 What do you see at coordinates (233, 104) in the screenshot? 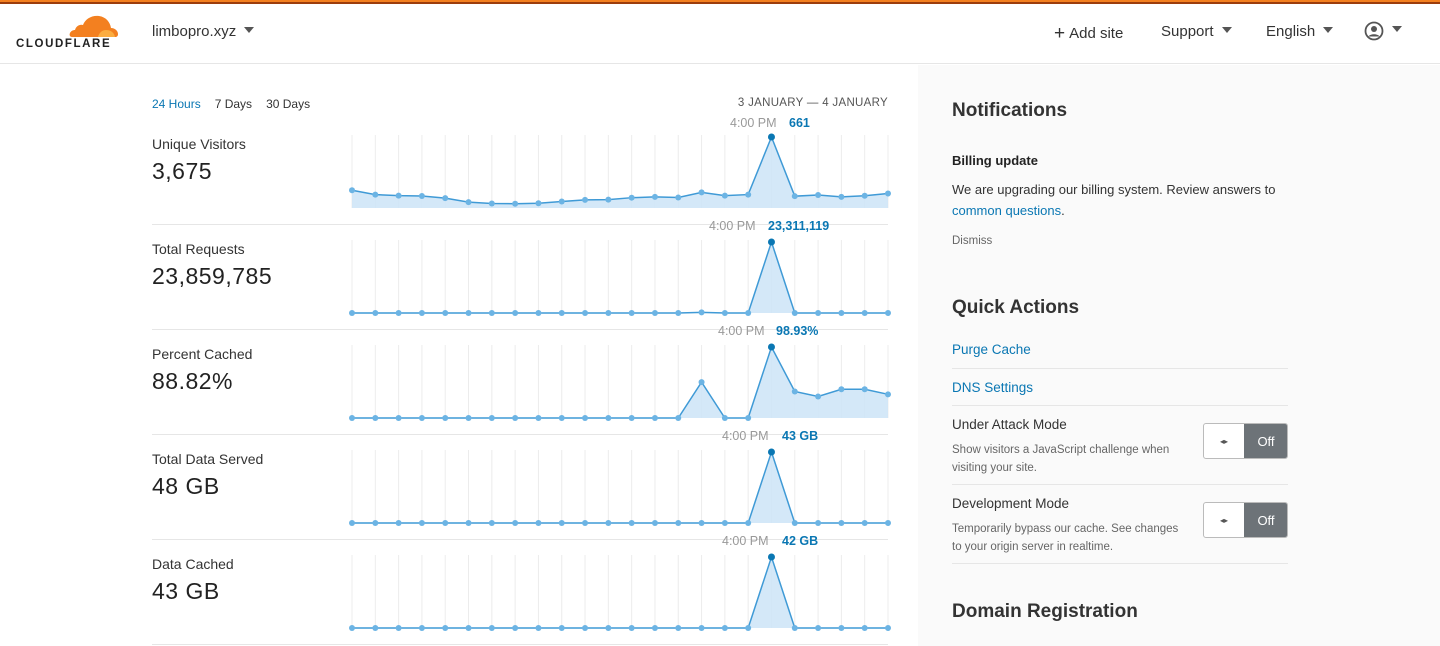
I see `tab-7-days: 7 Days` at bounding box center [233, 104].